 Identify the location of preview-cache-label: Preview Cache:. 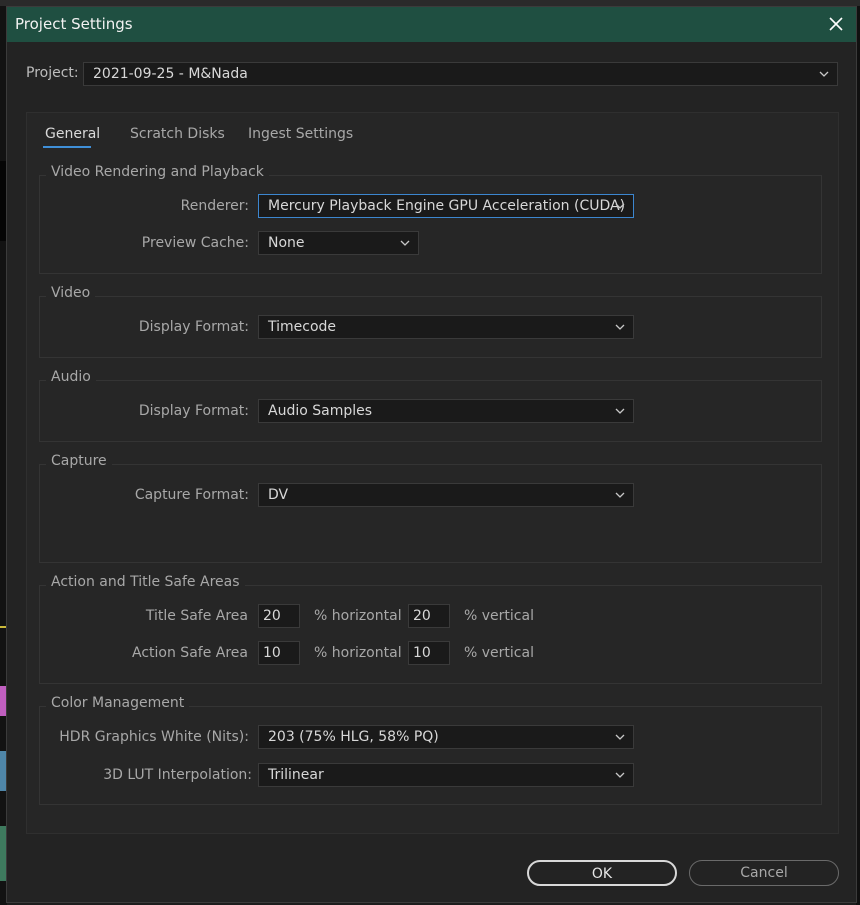
(195, 243).